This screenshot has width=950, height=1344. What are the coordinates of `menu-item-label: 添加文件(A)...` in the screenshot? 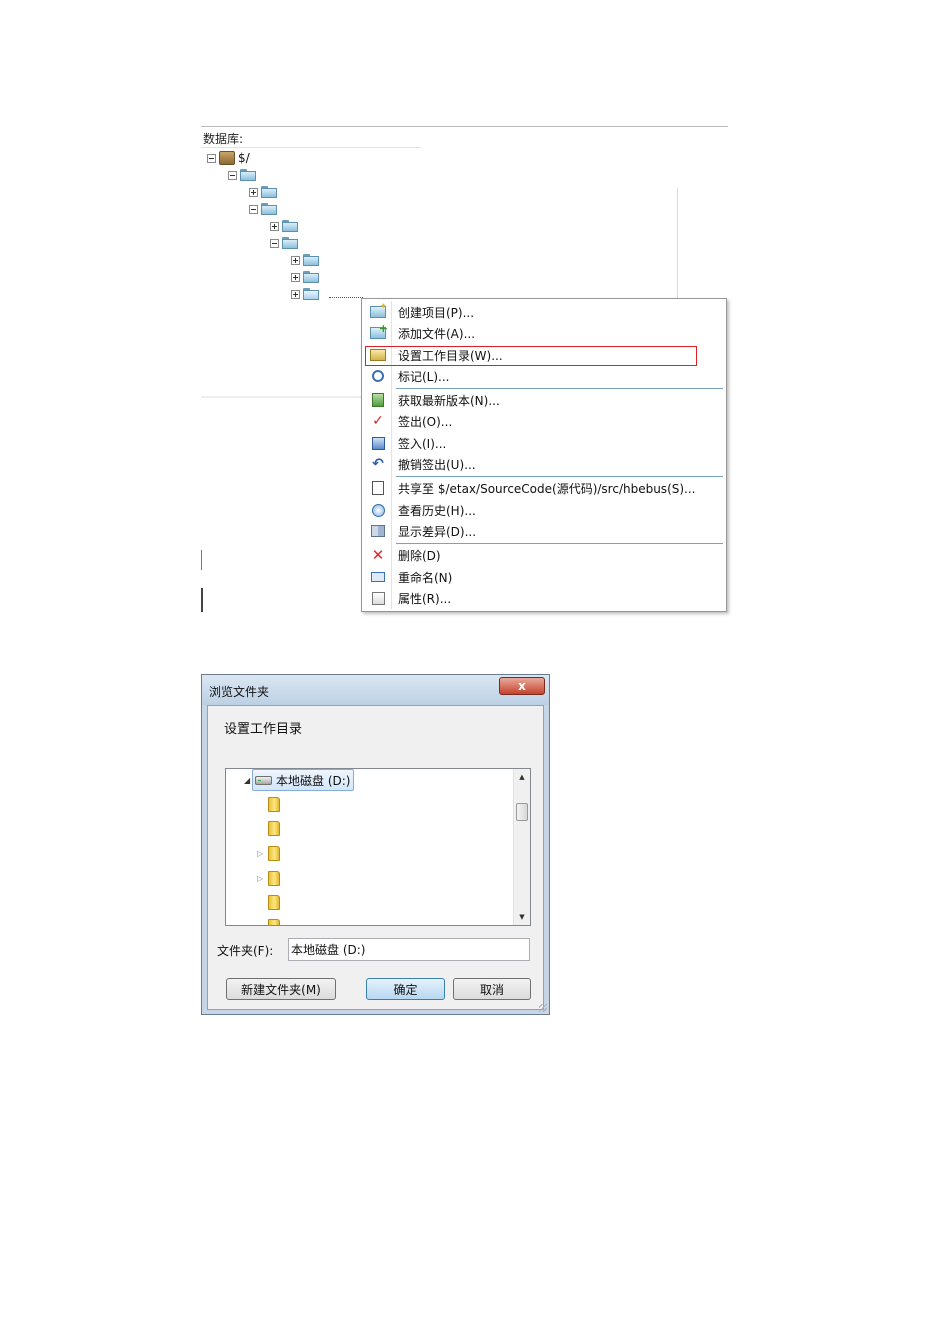 It's located at (437, 333).